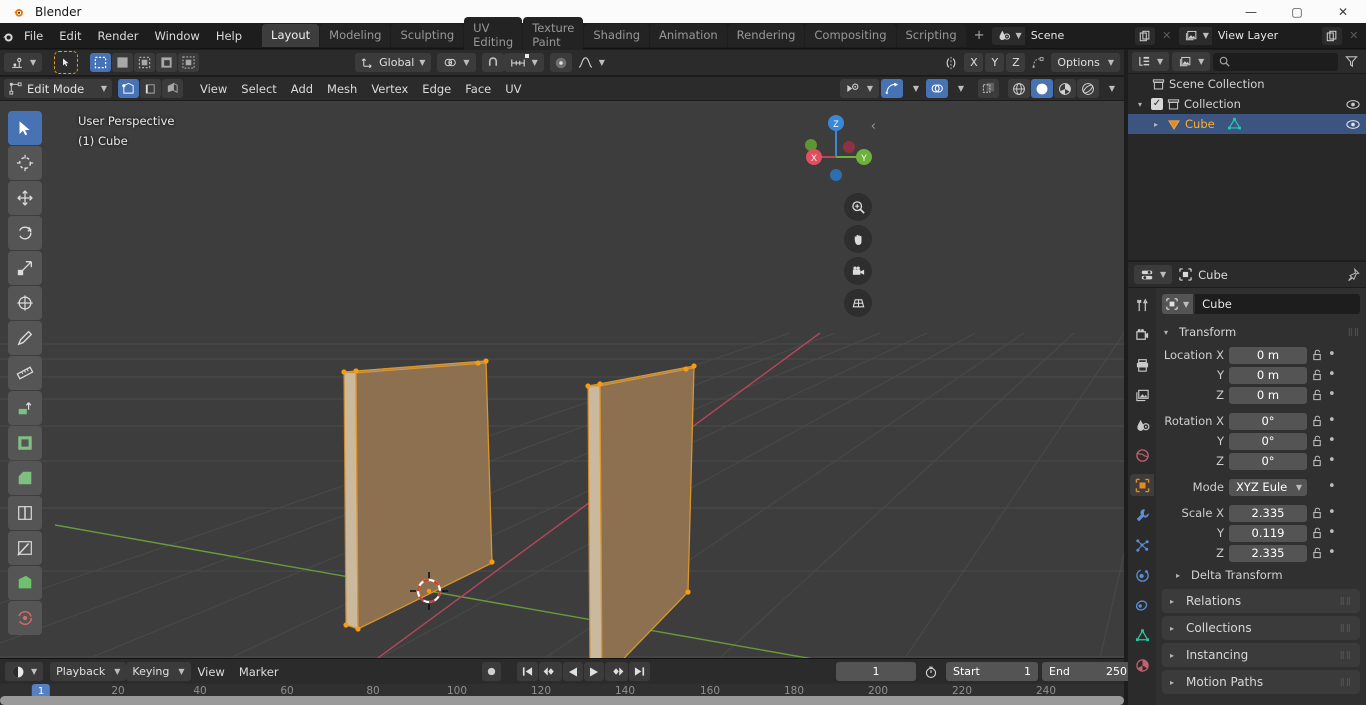 The height and width of the screenshot is (705, 1366). Describe the element at coordinates (836, 149) in the screenshot. I see `navigation-gizmo: Z Y X` at that location.